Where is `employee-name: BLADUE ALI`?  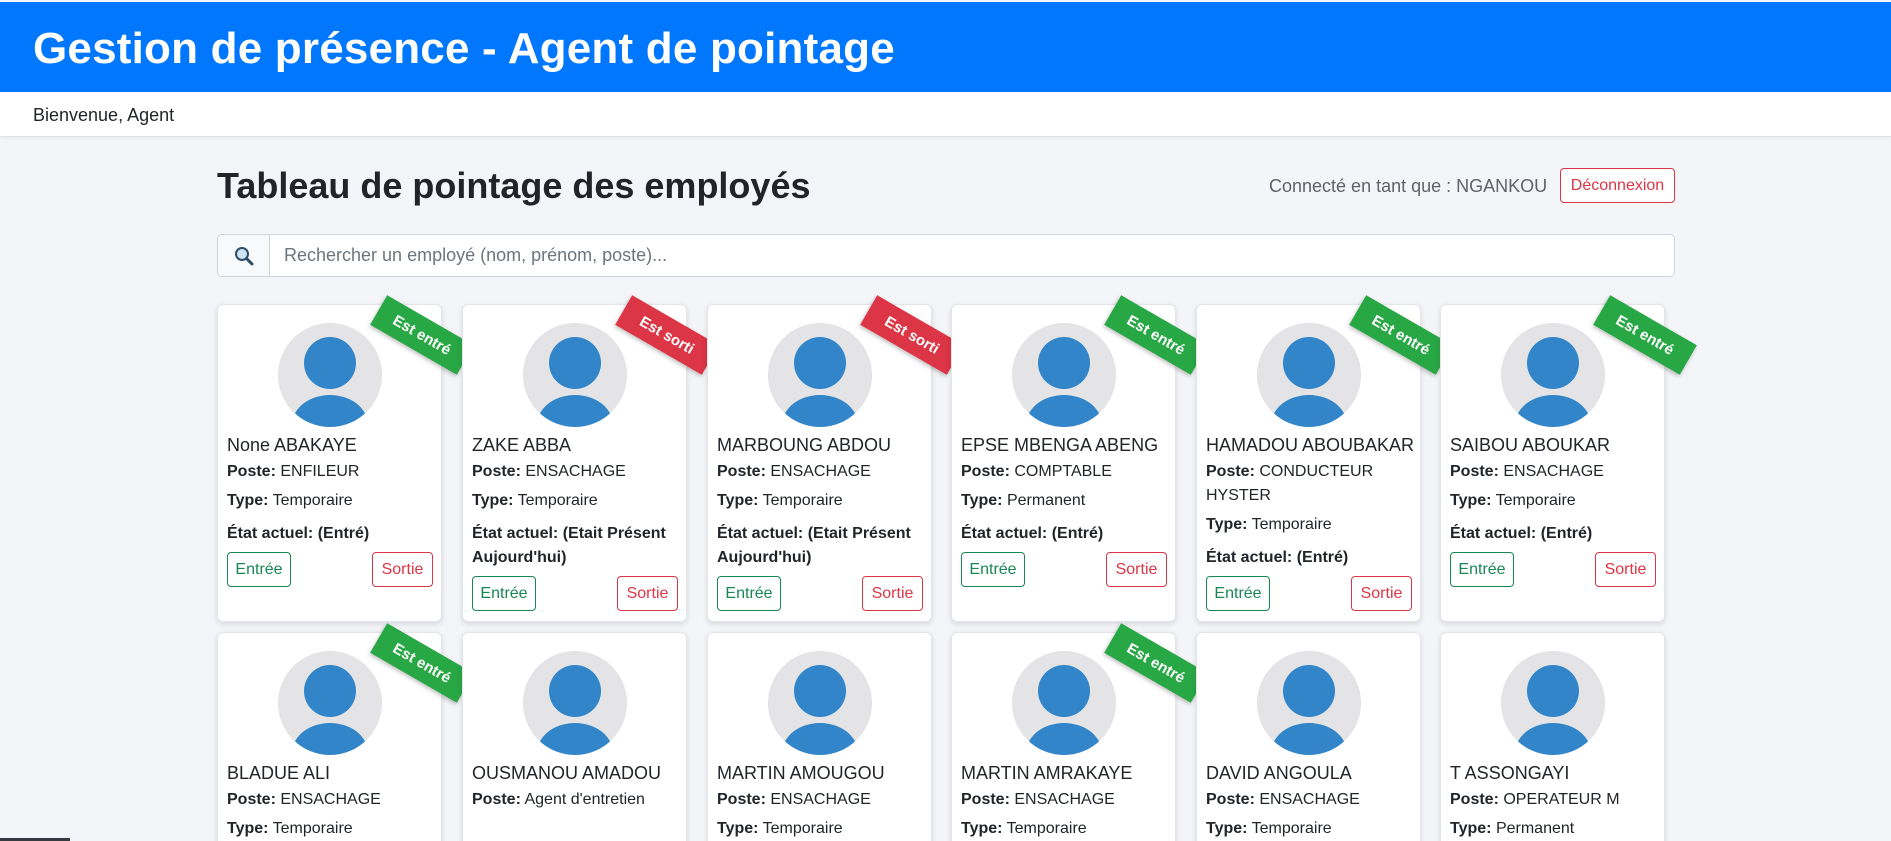 employee-name: BLADUE ALI is located at coordinates (279, 773).